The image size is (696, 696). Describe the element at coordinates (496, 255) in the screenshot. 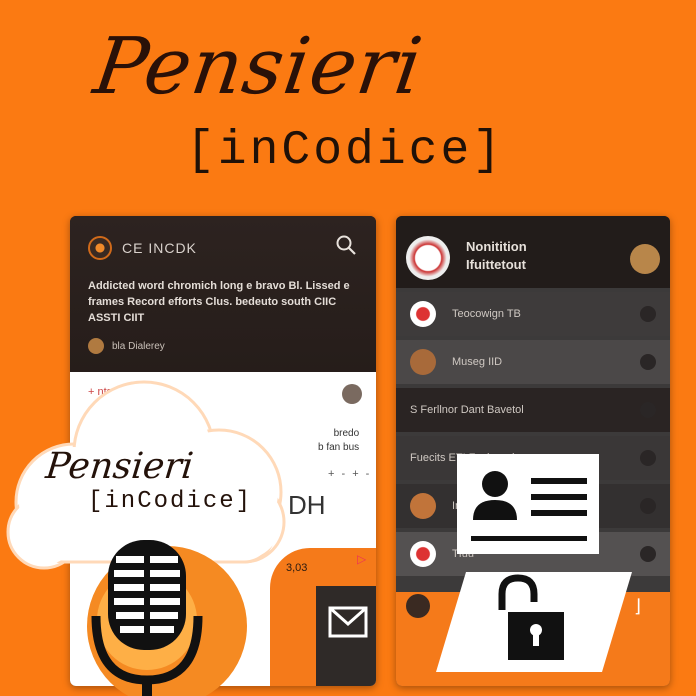

I see `profile-title: Nonitition Ifuittetout` at that location.